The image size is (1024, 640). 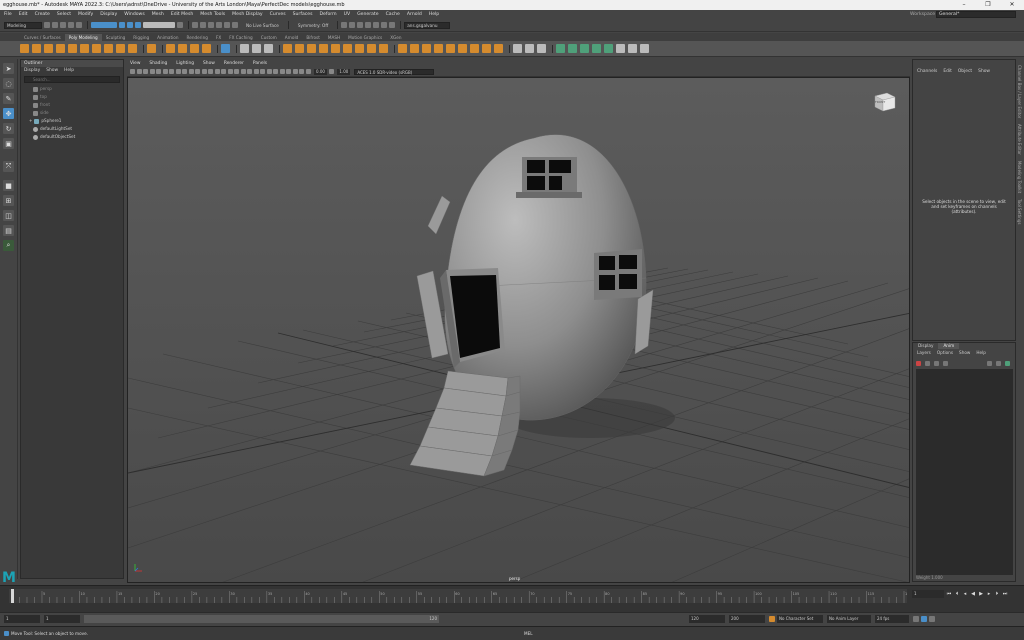 I want to click on viewport-menu-show: Show, so click(x=209, y=63).